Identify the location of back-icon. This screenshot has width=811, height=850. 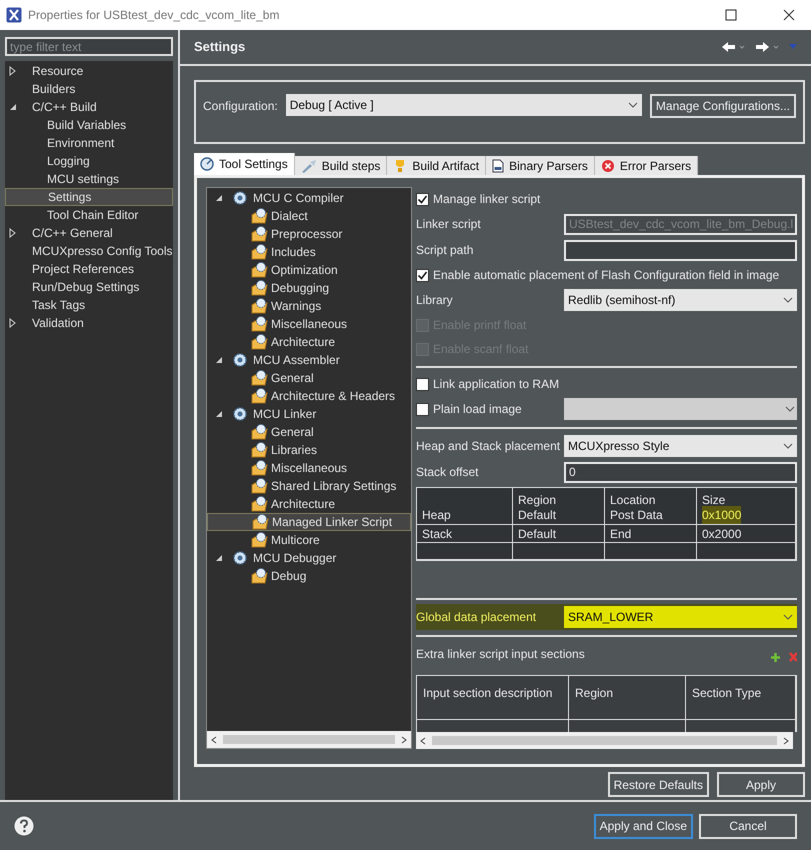
(733, 47).